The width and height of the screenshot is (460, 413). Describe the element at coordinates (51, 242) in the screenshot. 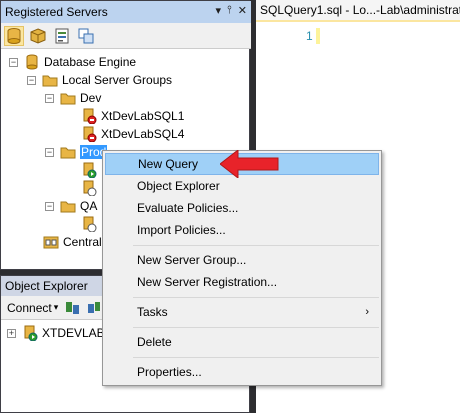

I see `central-server-icon` at that location.